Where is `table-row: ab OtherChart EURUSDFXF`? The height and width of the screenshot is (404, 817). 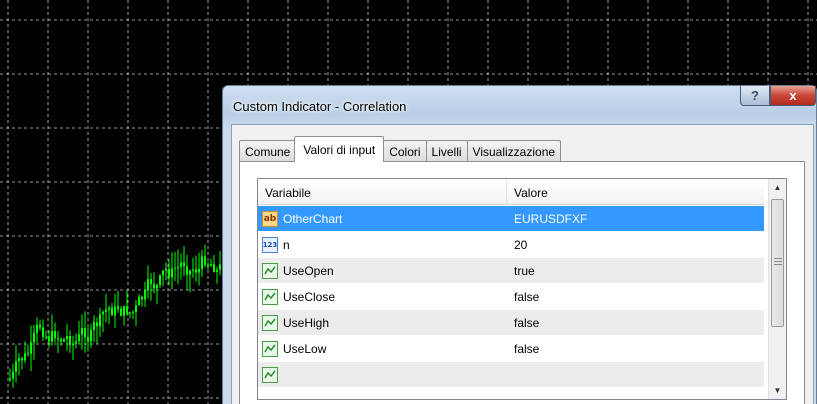
table-row: ab OtherChart EURUSDFXF is located at coordinates (511, 219).